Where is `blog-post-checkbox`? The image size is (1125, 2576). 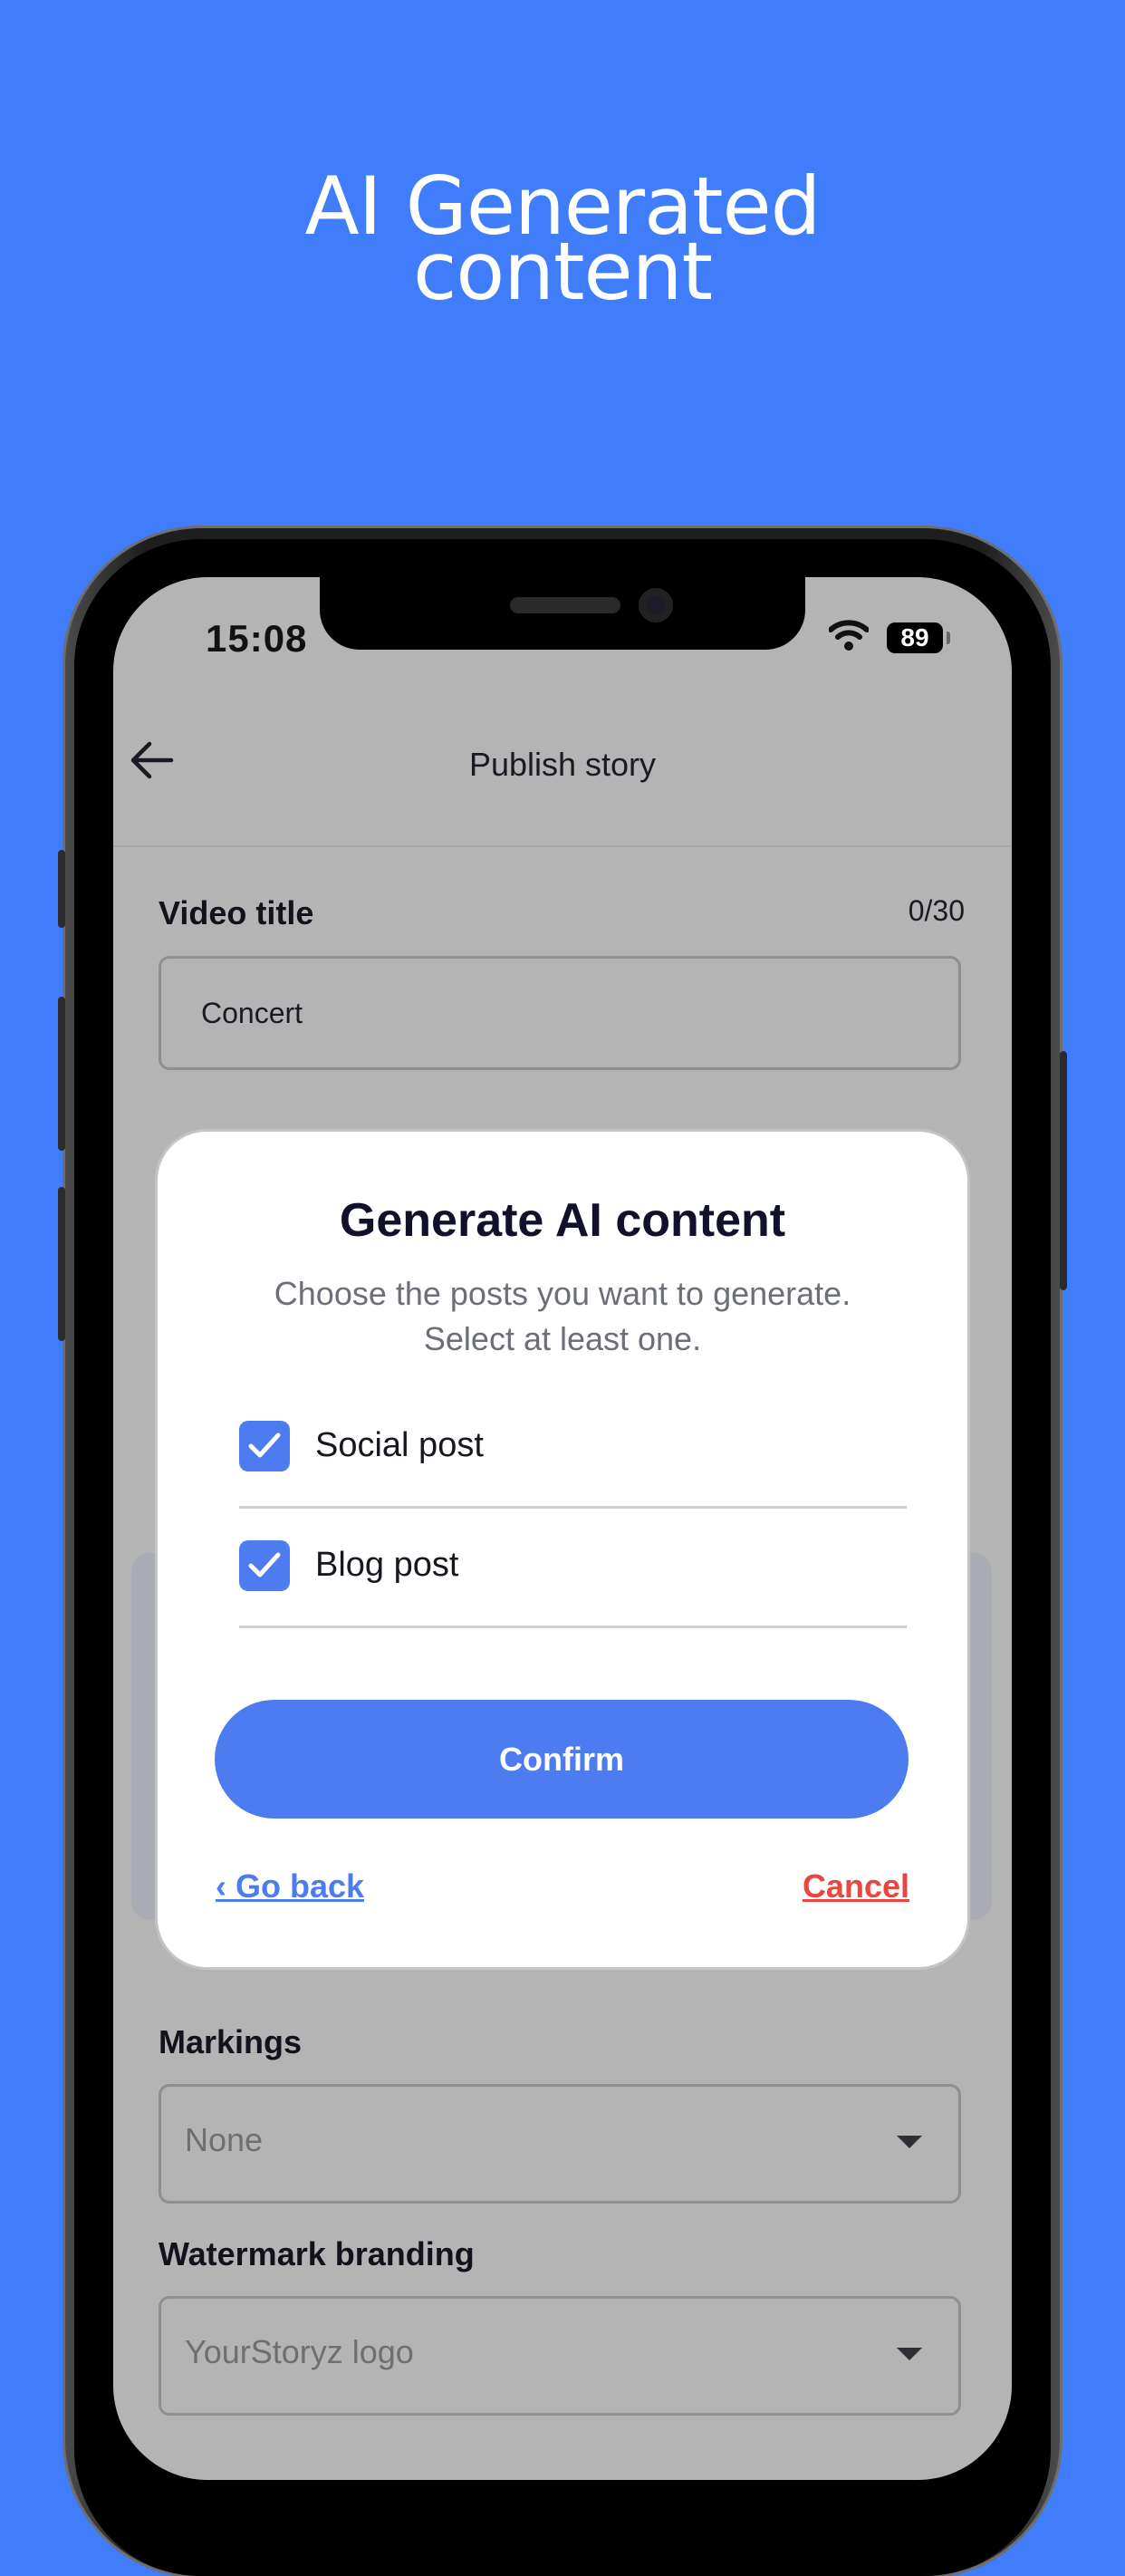
blog-post-checkbox is located at coordinates (265, 1565).